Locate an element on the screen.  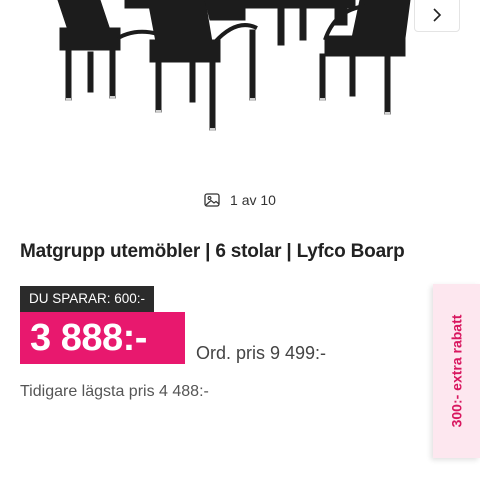
extra-discount-label: 300:- extra rabatt is located at coordinates (456, 371).